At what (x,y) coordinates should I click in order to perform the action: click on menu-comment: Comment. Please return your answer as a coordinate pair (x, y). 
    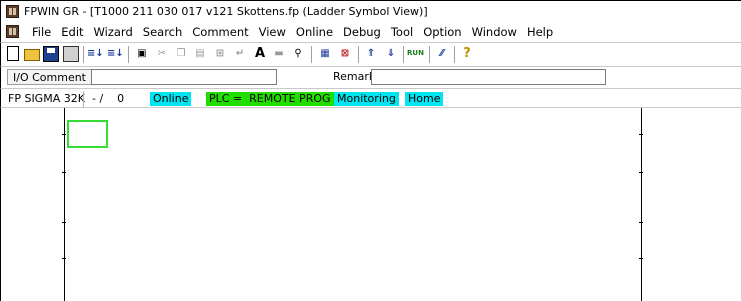
    Looking at the image, I should click on (220, 32).